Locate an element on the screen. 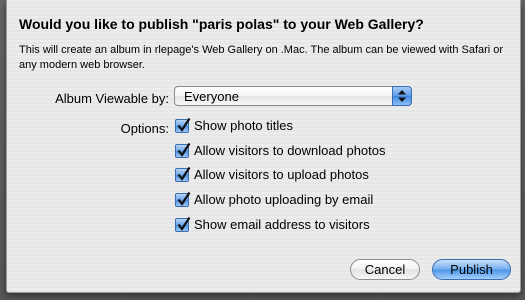 This screenshot has width=525, height=300. popup-updown-arrows-icon is located at coordinates (402, 96).